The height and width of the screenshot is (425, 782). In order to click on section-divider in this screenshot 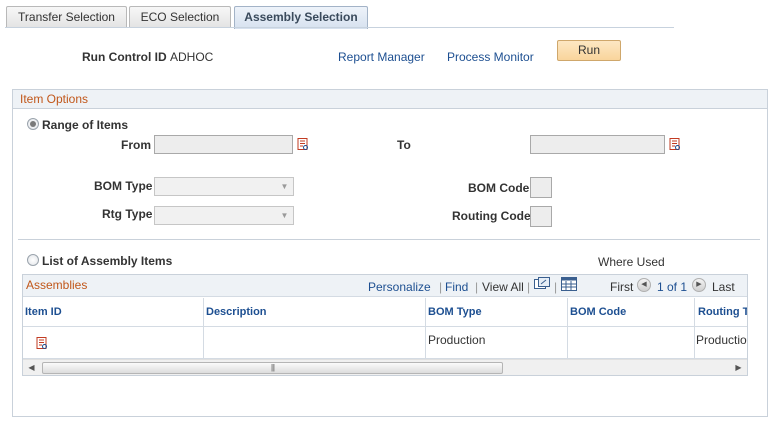, I will do `click(389, 239)`.